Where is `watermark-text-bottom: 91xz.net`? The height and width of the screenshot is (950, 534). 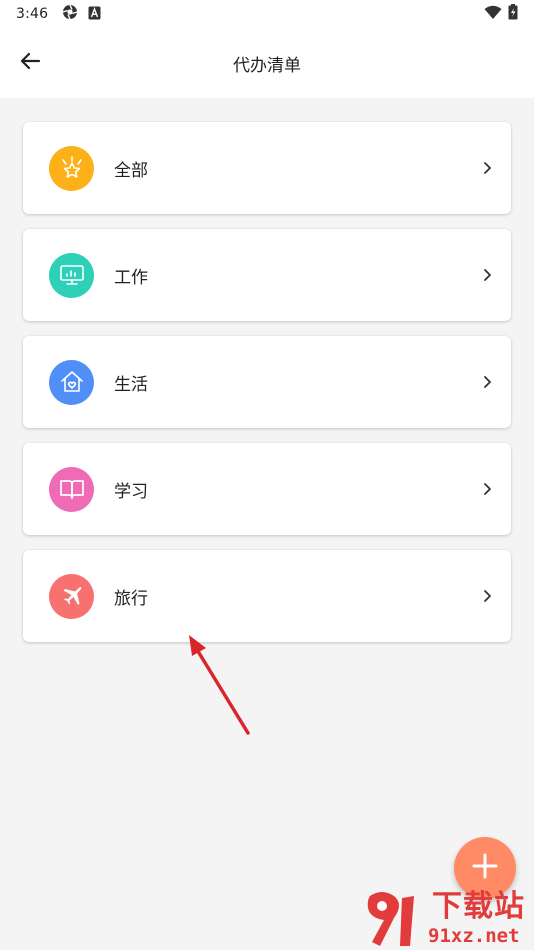
watermark-text-bottom: 91xz.net is located at coordinates (474, 936).